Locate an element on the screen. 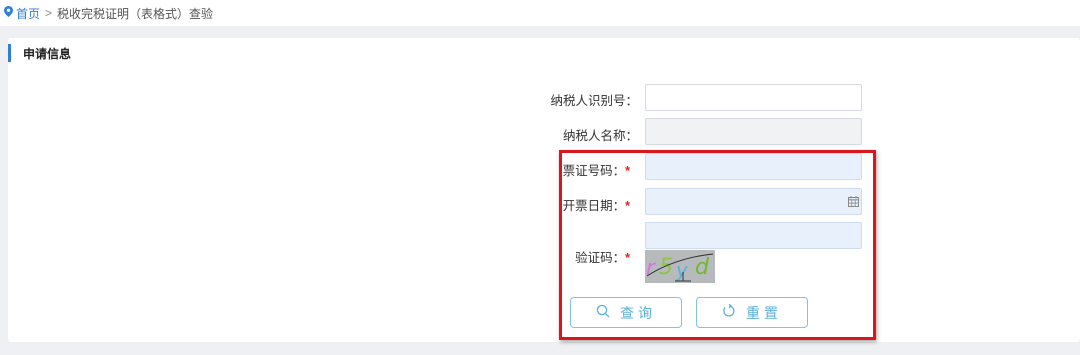 This screenshot has height=355, width=1080. captcha-input is located at coordinates (753, 235).